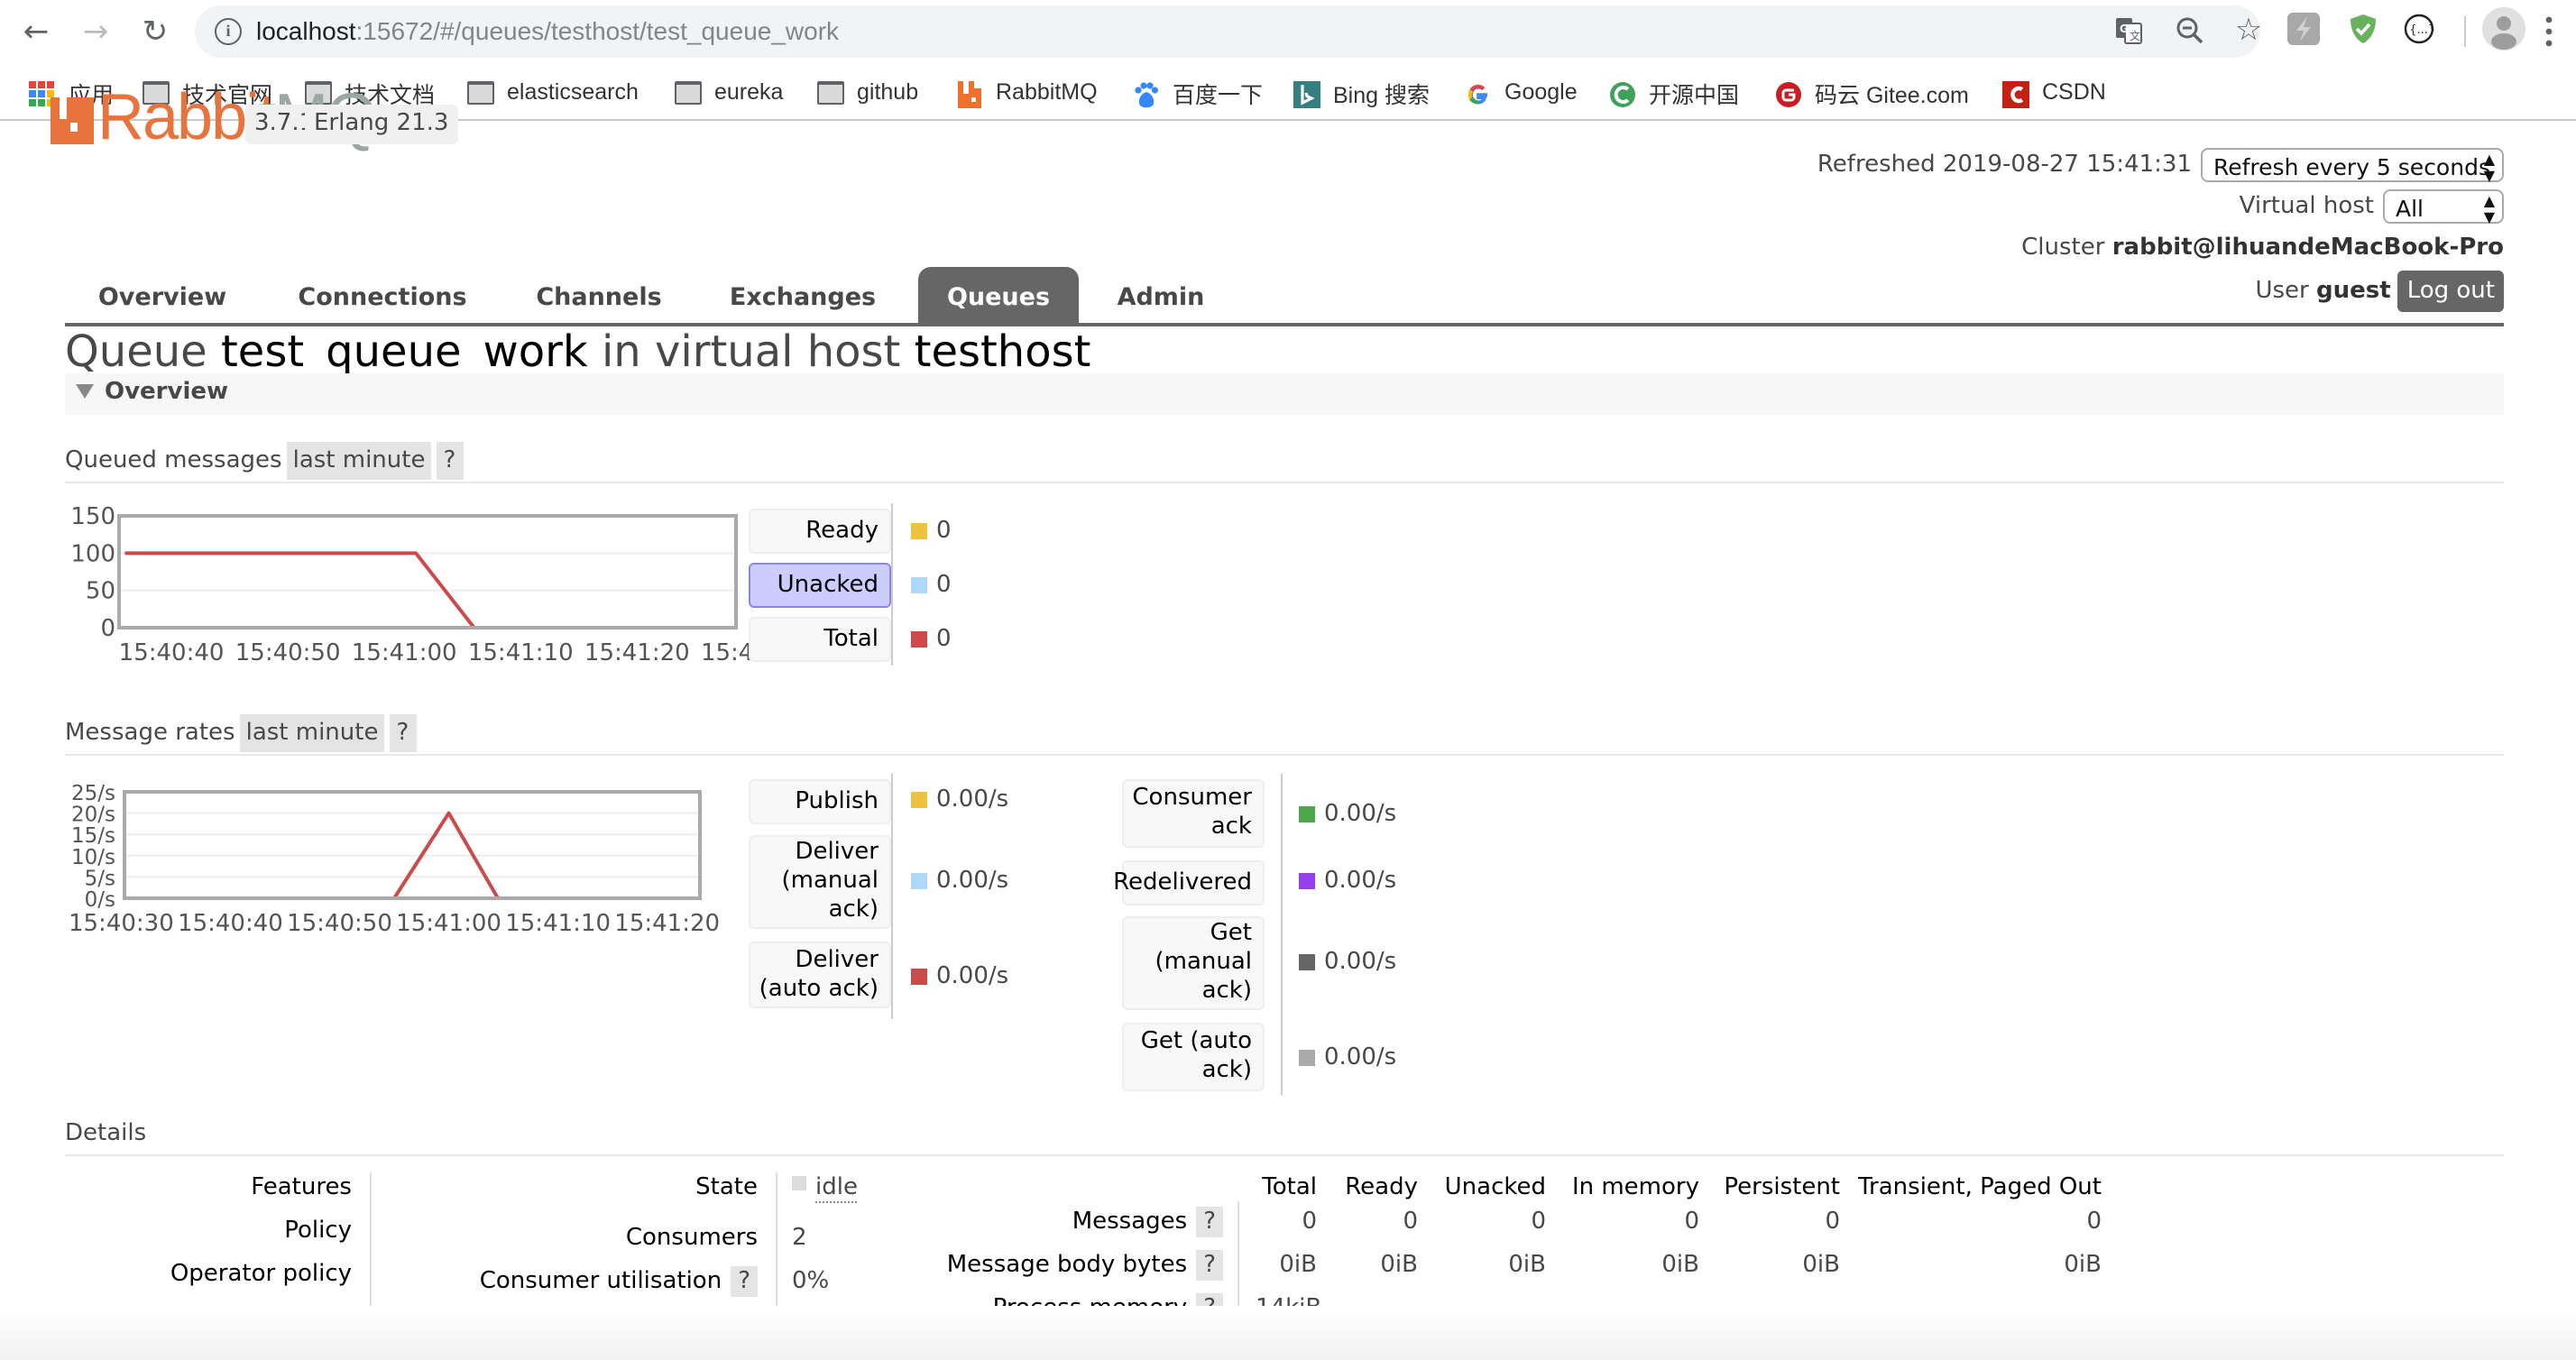 The image size is (2576, 1360). I want to click on total-swatch, so click(919, 639).